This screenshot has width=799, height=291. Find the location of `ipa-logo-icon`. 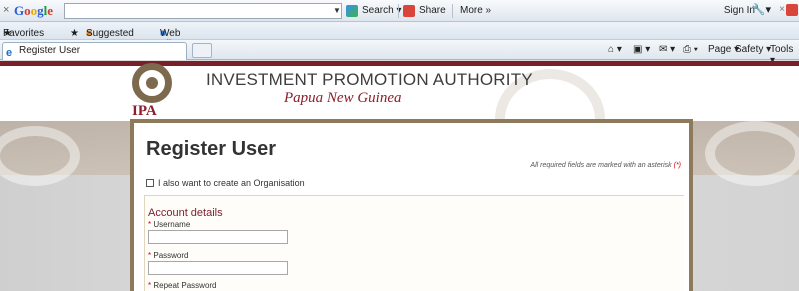

ipa-logo-icon is located at coordinates (152, 83).